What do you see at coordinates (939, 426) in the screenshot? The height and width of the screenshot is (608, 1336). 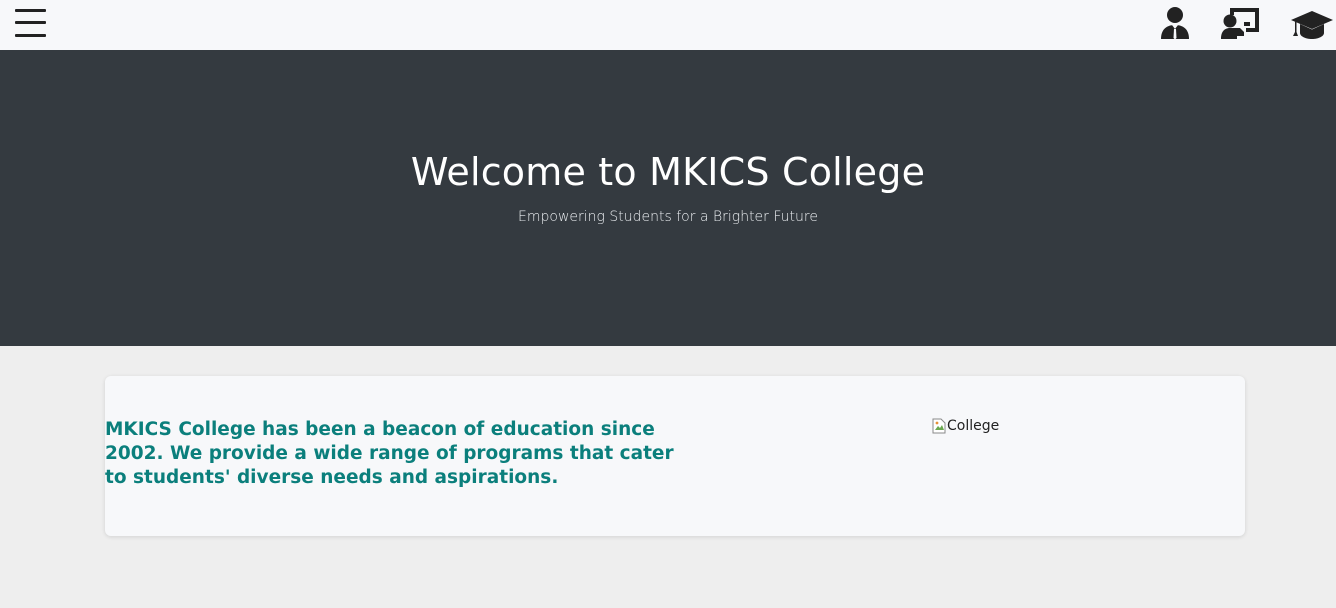 I see `broken-image-icon` at bounding box center [939, 426].